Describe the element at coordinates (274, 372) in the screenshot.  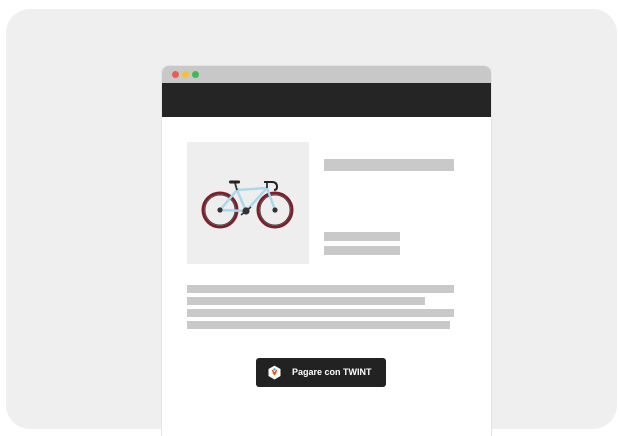
I see `twint-logo-icon` at that location.